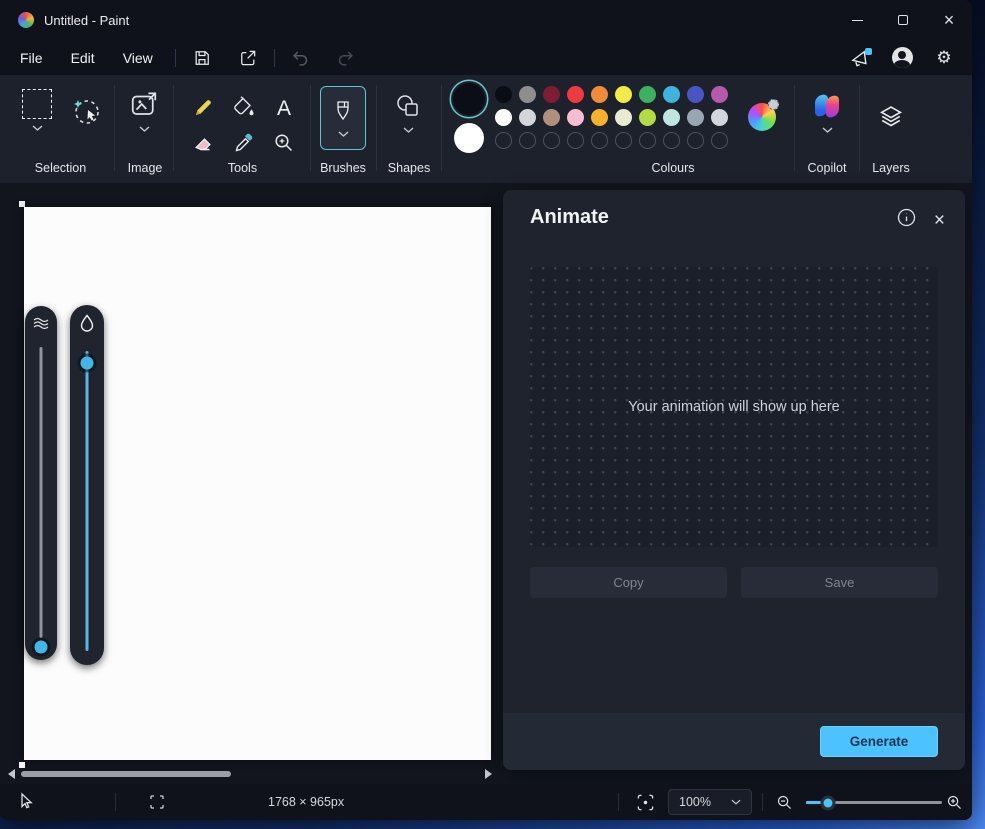 Image resolution: width=985 pixels, height=829 pixels. I want to click on info-button, so click(906, 220).